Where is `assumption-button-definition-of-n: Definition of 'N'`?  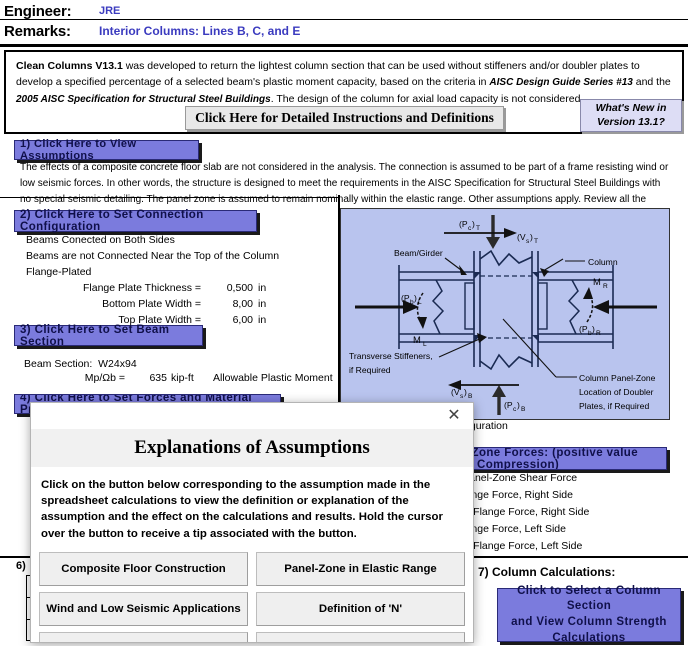 assumption-button-definition-of-n: Definition of 'N' is located at coordinates (360, 608).